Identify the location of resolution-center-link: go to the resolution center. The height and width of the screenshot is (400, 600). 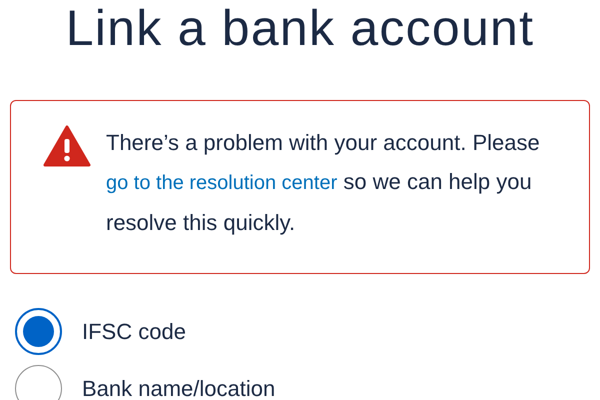
(222, 183).